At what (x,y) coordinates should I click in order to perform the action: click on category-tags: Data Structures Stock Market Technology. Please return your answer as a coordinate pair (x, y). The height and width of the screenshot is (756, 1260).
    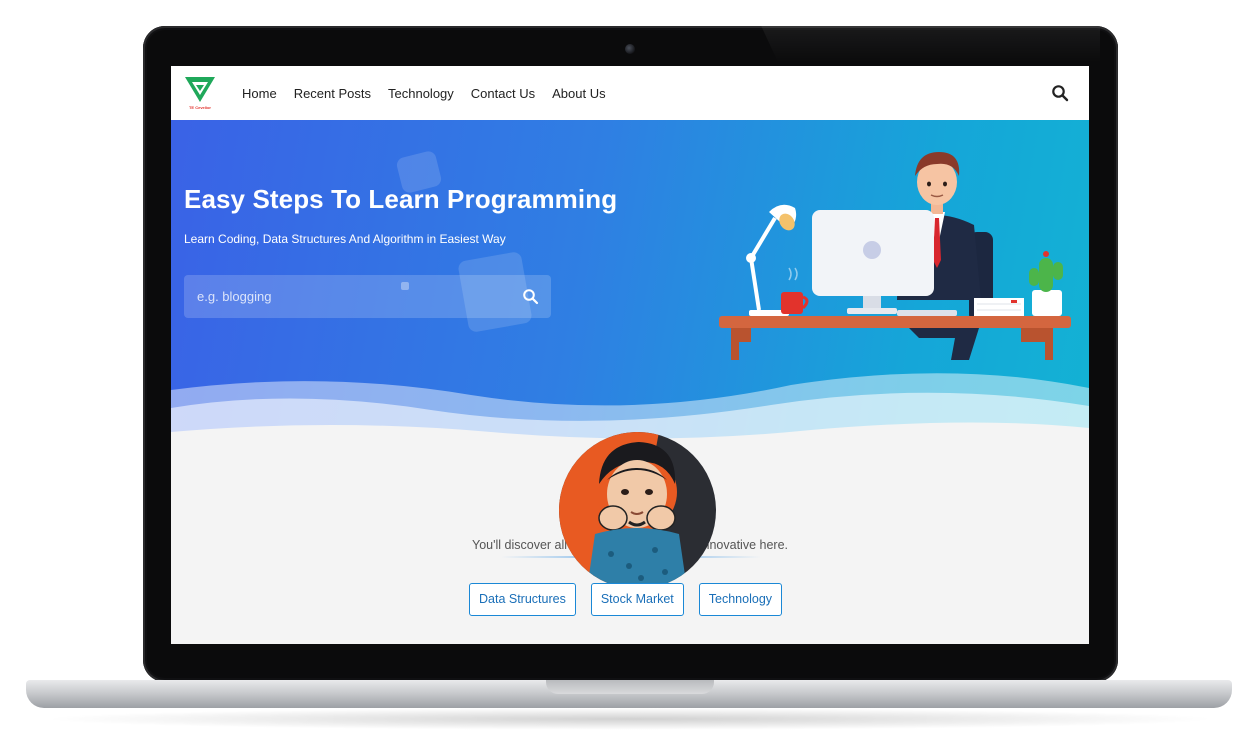
    Looking at the image, I should click on (626, 599).